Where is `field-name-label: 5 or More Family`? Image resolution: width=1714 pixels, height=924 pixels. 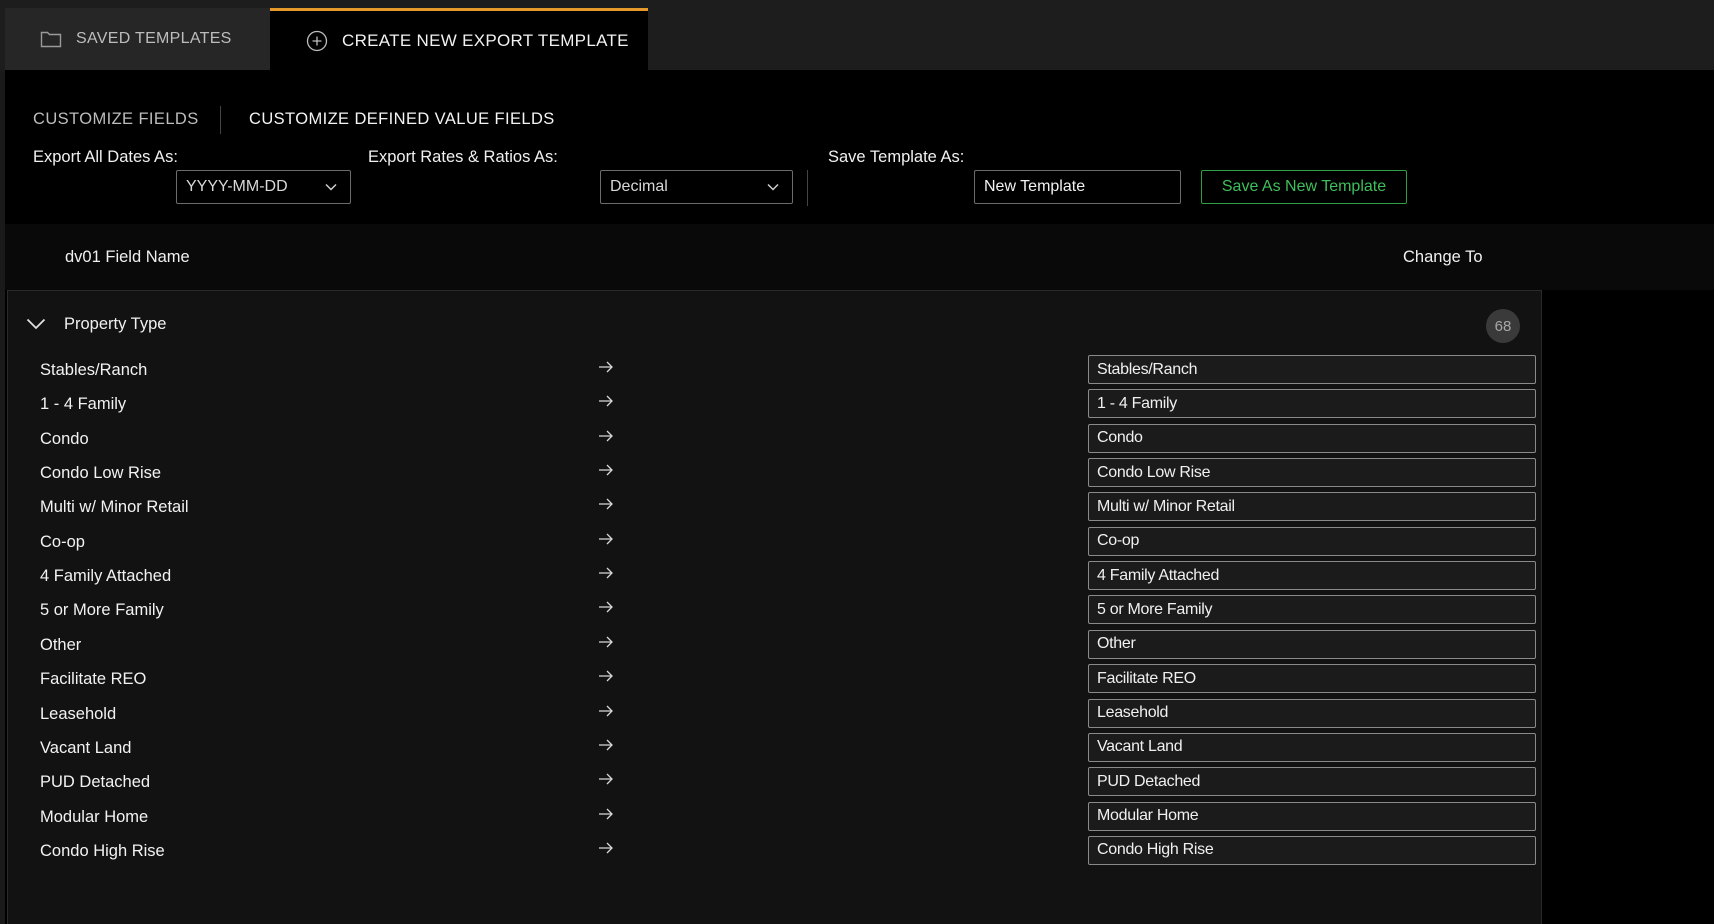
field-name-label: 5 or More Family is located at coordinates (102, 610).